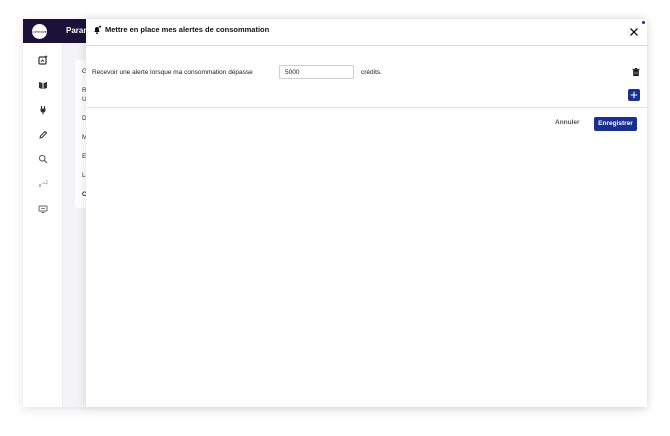 This screenshot has height=436, width=670. I want to click on add-alert-icon, so click(98, 30).